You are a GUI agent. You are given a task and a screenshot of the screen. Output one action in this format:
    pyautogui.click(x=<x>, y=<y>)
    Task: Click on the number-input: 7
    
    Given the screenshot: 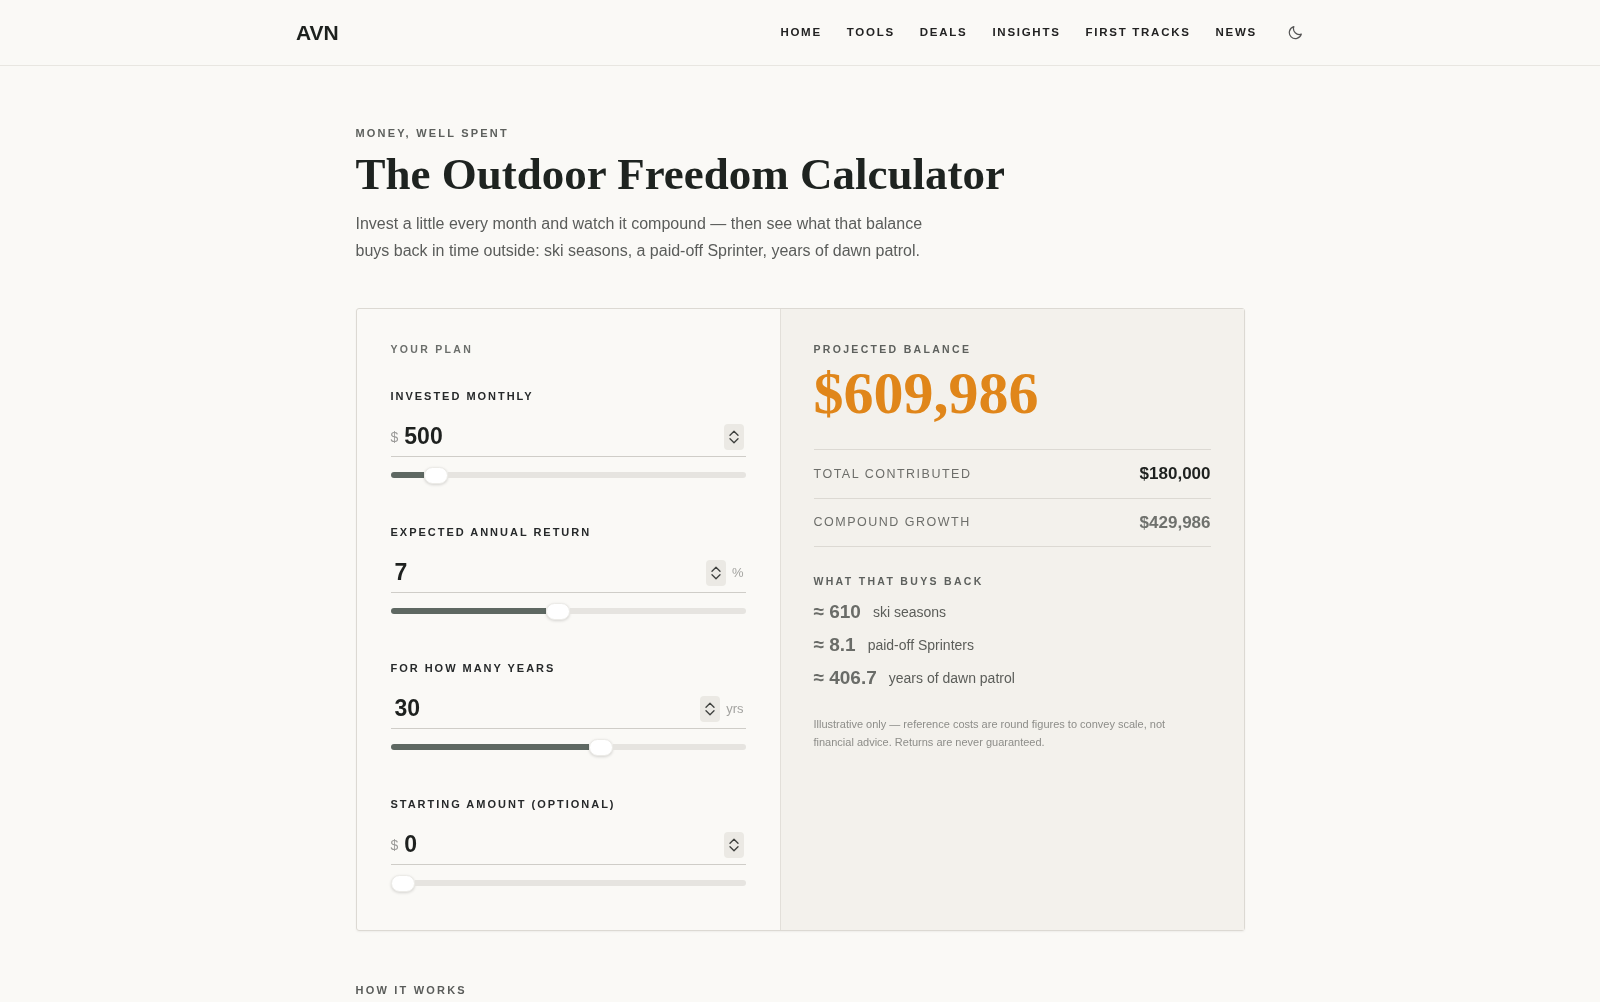 What is the action you would take?
    pyautogui.click(x=545, y=572)
    